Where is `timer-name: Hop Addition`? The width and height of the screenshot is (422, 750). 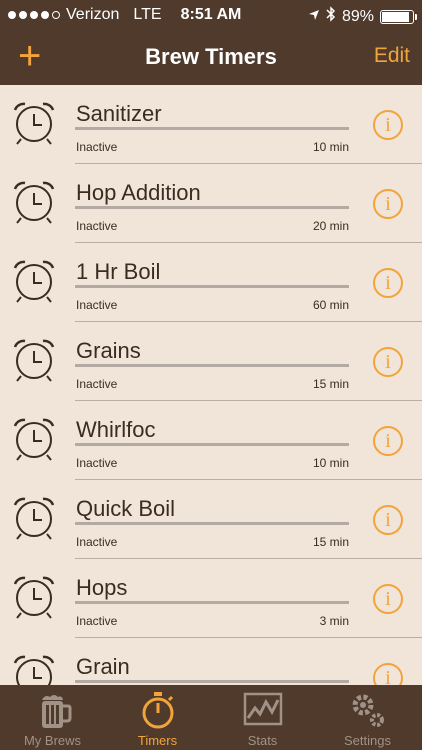 timer-name: Hop Addition is located at coordinates (138, 192).